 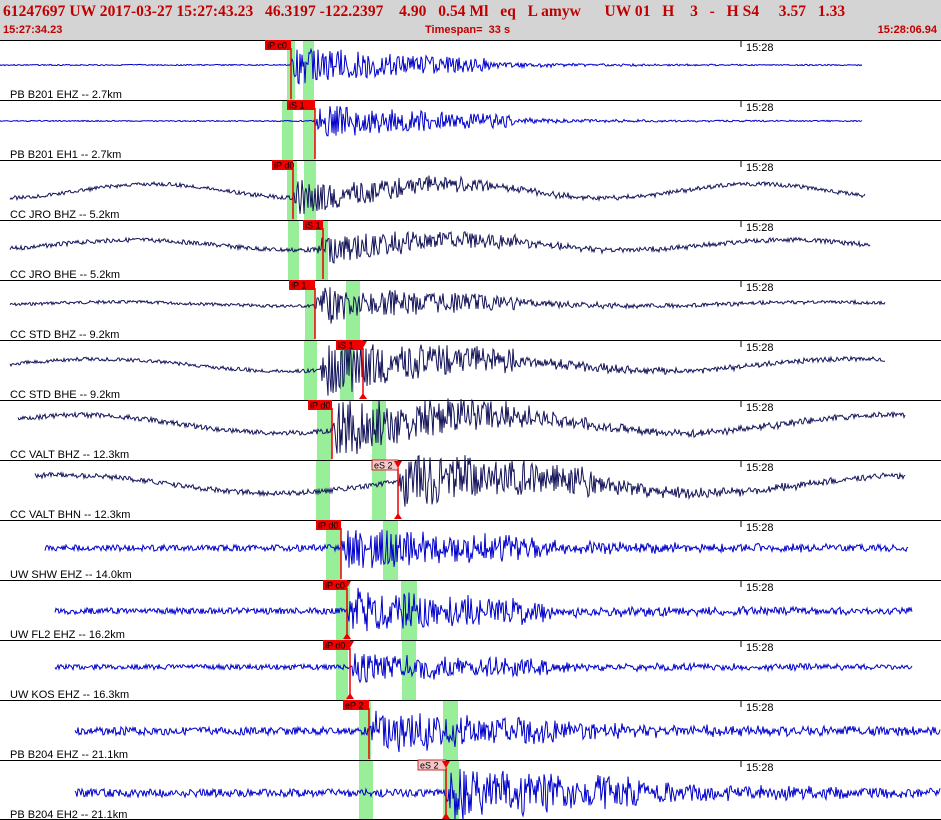 What do you see at coordinates (65, 155) in the screenshot?
I see `station-label: PB B201 EH1 -- 2.7km` at bounding box center [65, 155].